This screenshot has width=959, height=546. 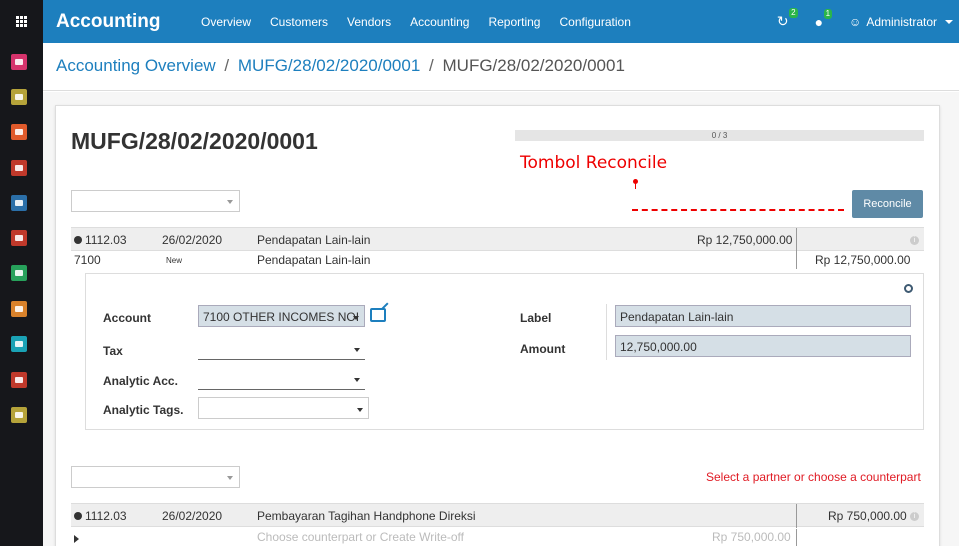 I want to click on calendar-icon, so click(x=19, y=97).